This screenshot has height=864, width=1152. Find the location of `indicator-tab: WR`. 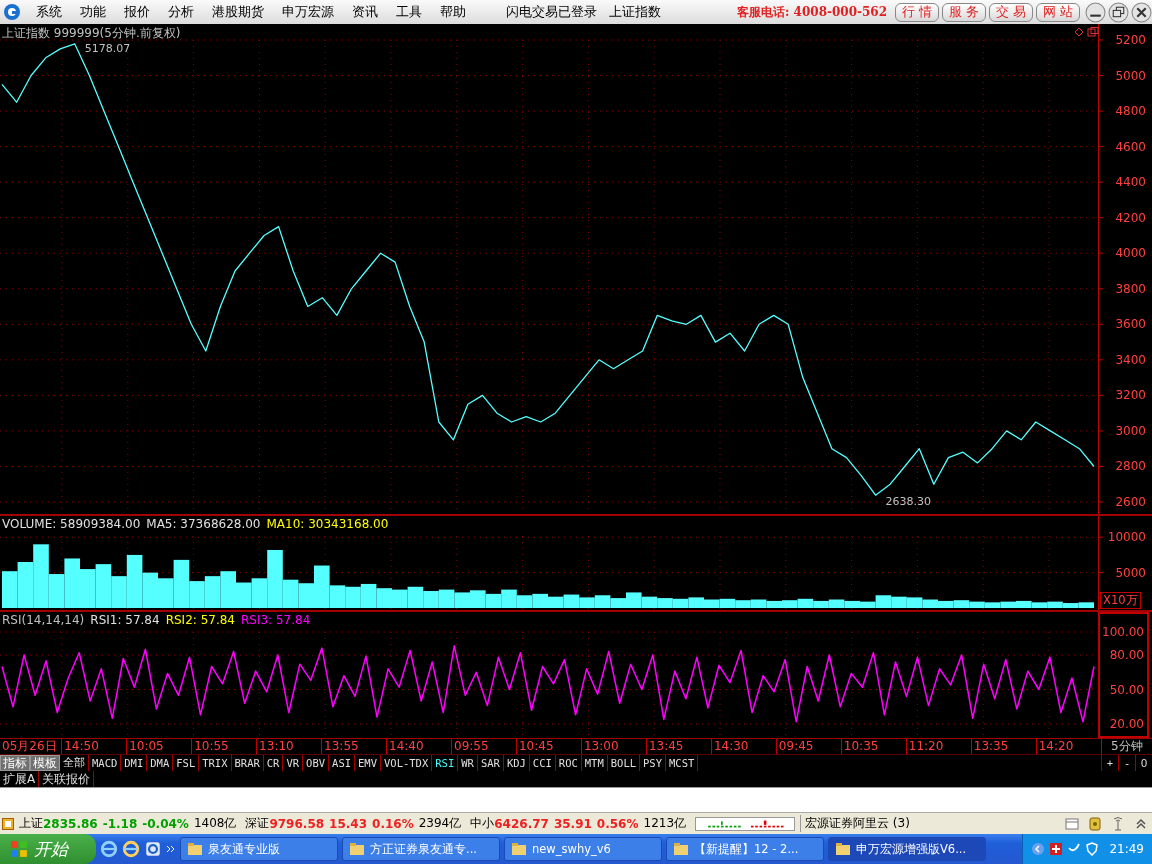

indicator-tab: WR is located at coordinates (468, 763).